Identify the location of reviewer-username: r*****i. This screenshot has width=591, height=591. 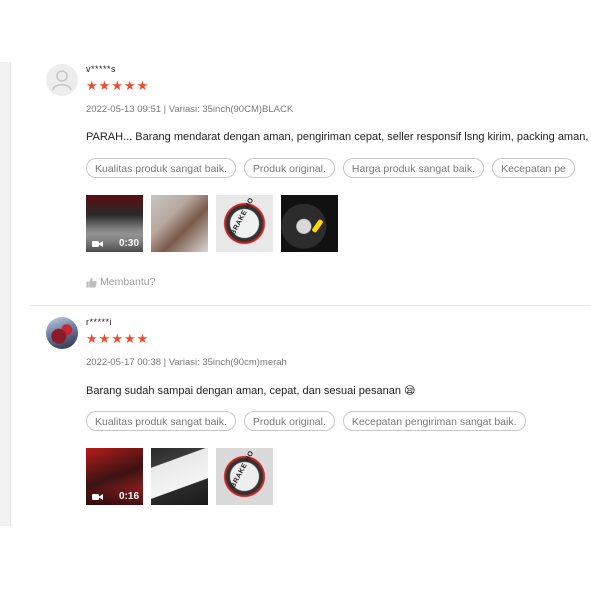
(99, 322).